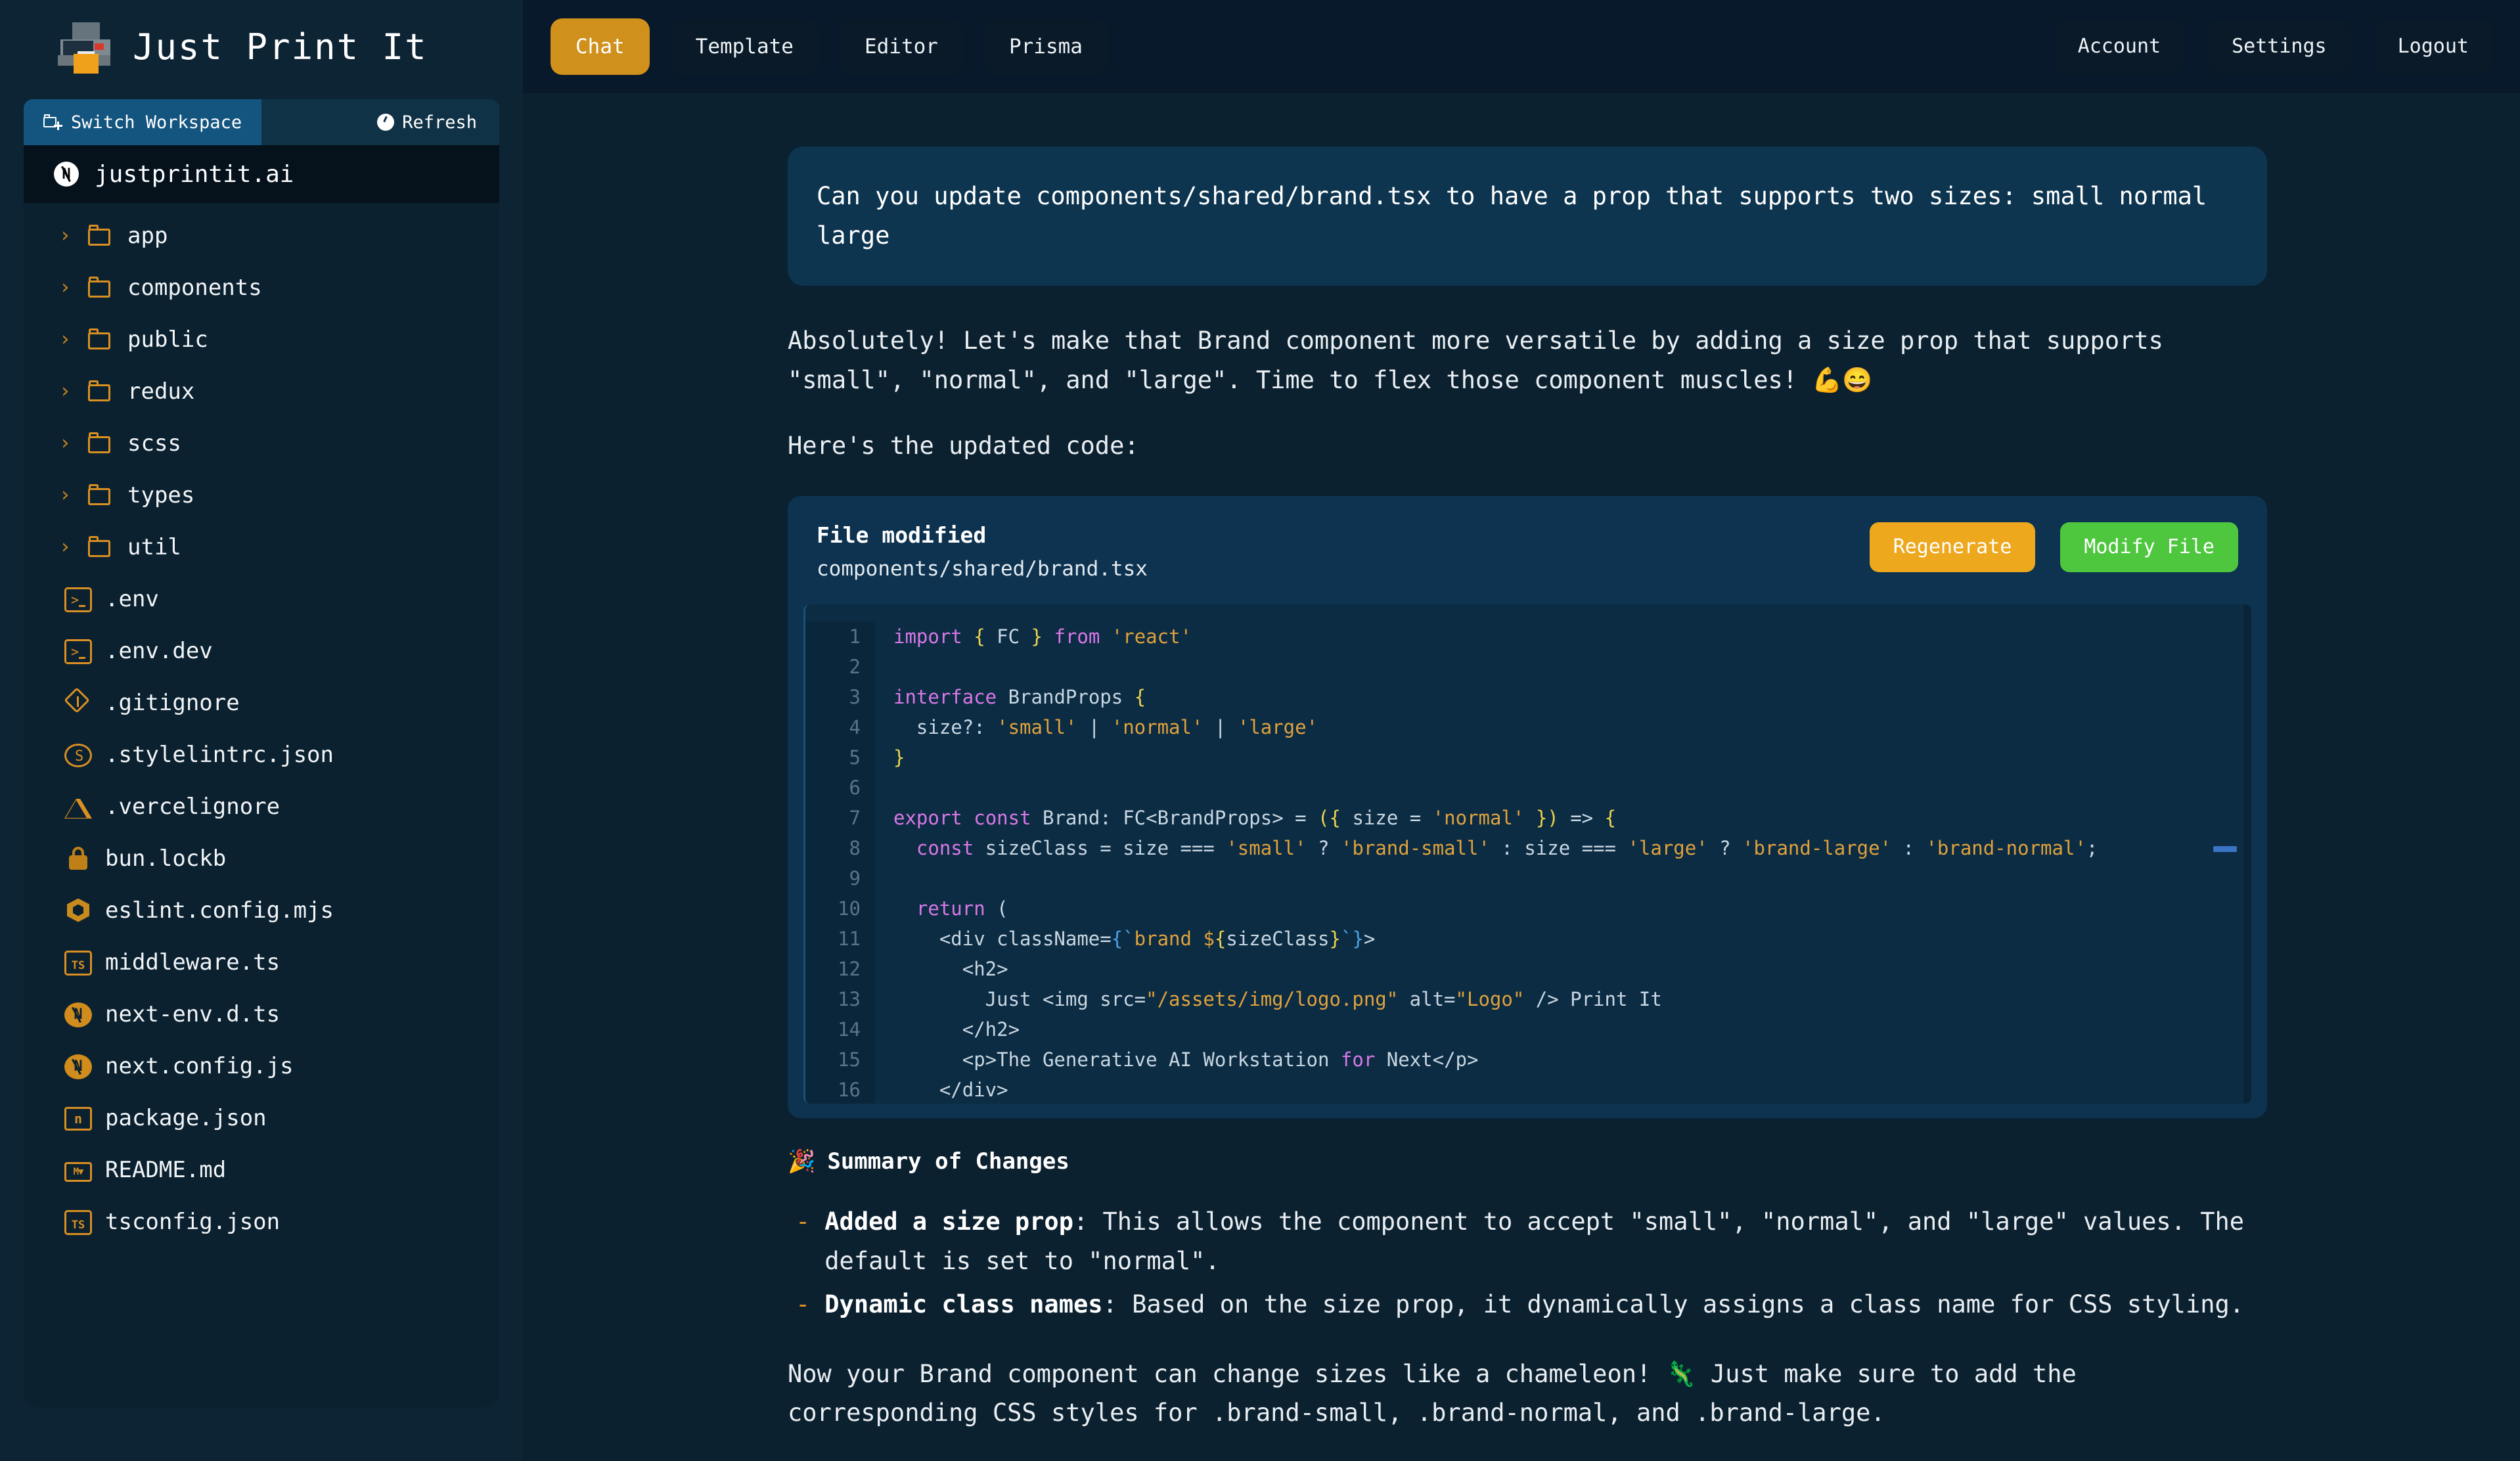 Image resolution: width=2520 pixels, height=1461 pixels. Describe the element at coordinates (1045, 46) in the screenshot. I see `tab-prisma: Prisma` at that location.